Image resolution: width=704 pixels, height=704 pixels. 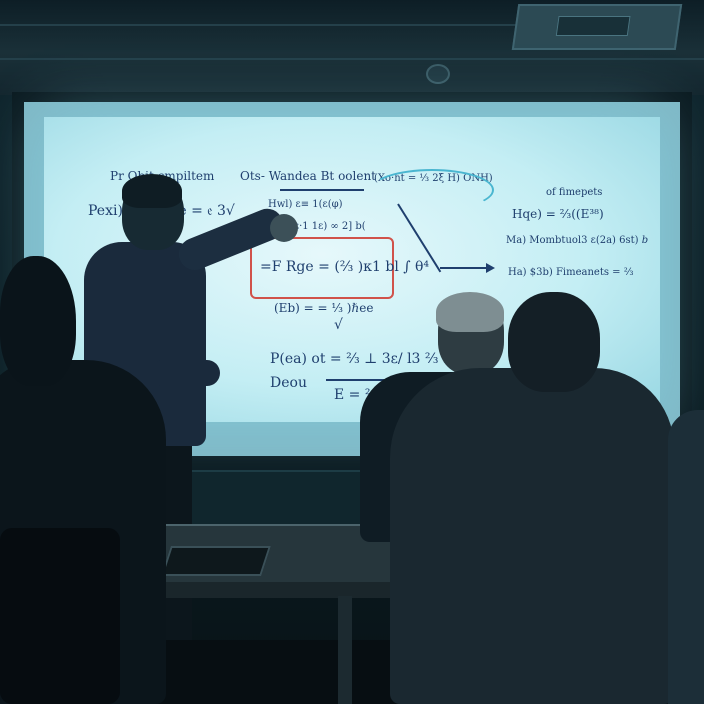 What do you see at coordinates (686, 557) in the screenshot?
I see `audience-member-edge` at bounding box center [686, 557].